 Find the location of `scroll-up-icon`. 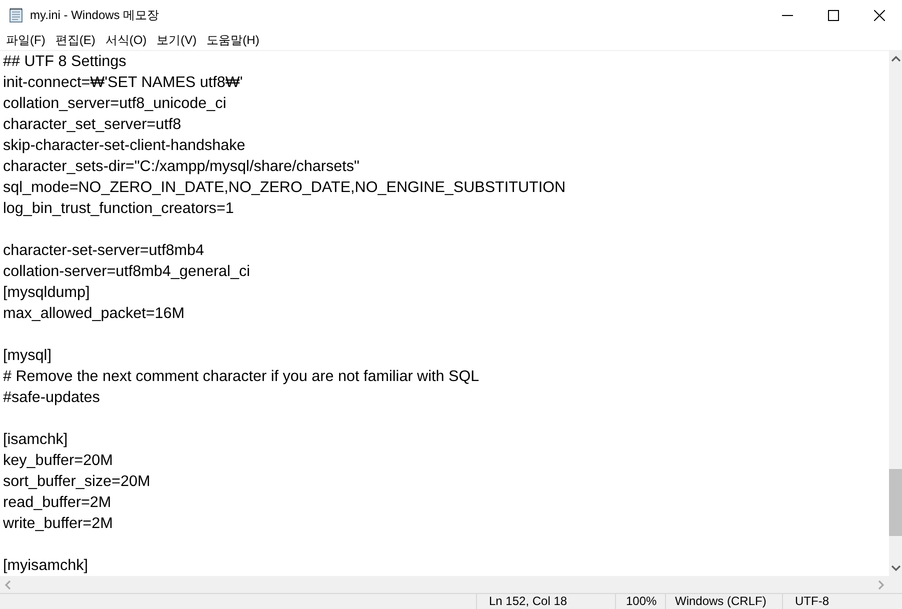

scroll-up-icon is located at coordinates (895, 59).